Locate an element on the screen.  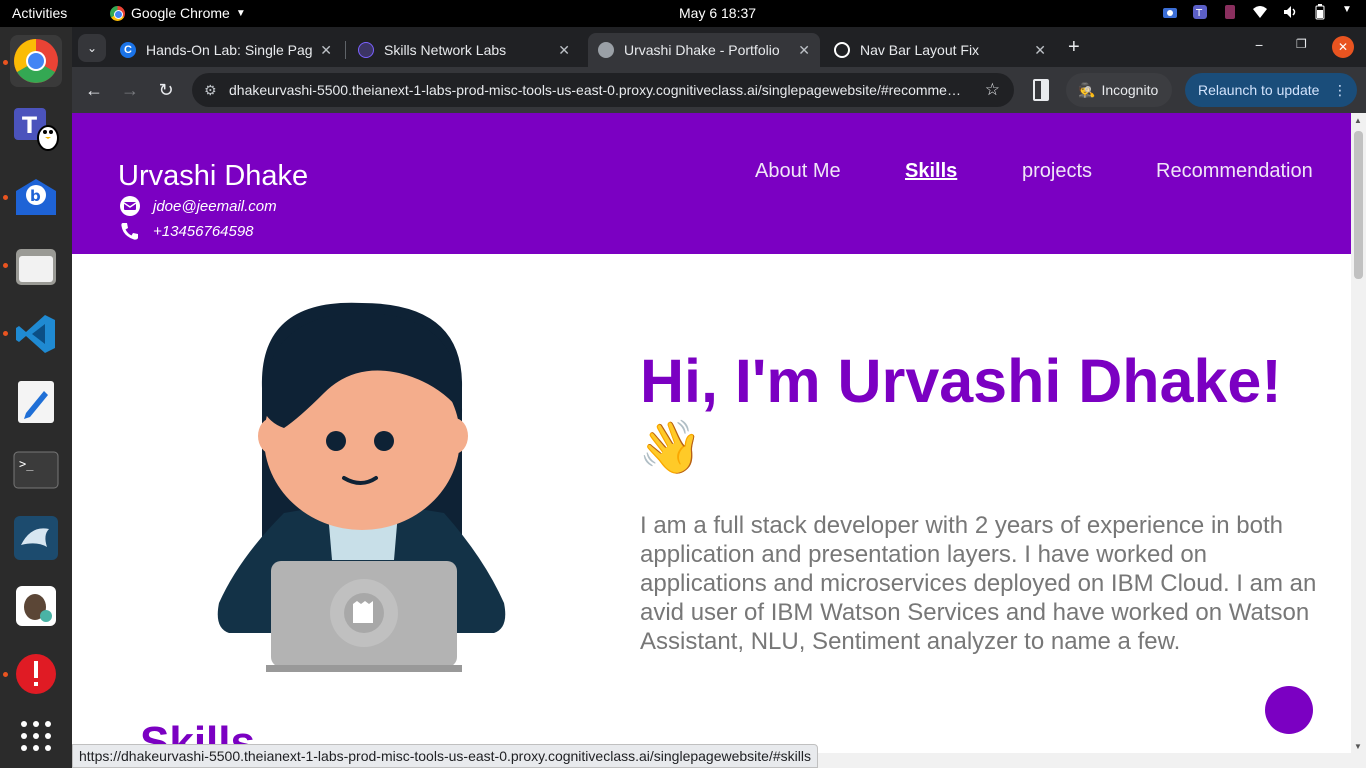
minimize-window-button: − is located at coordinates (1259, 45).